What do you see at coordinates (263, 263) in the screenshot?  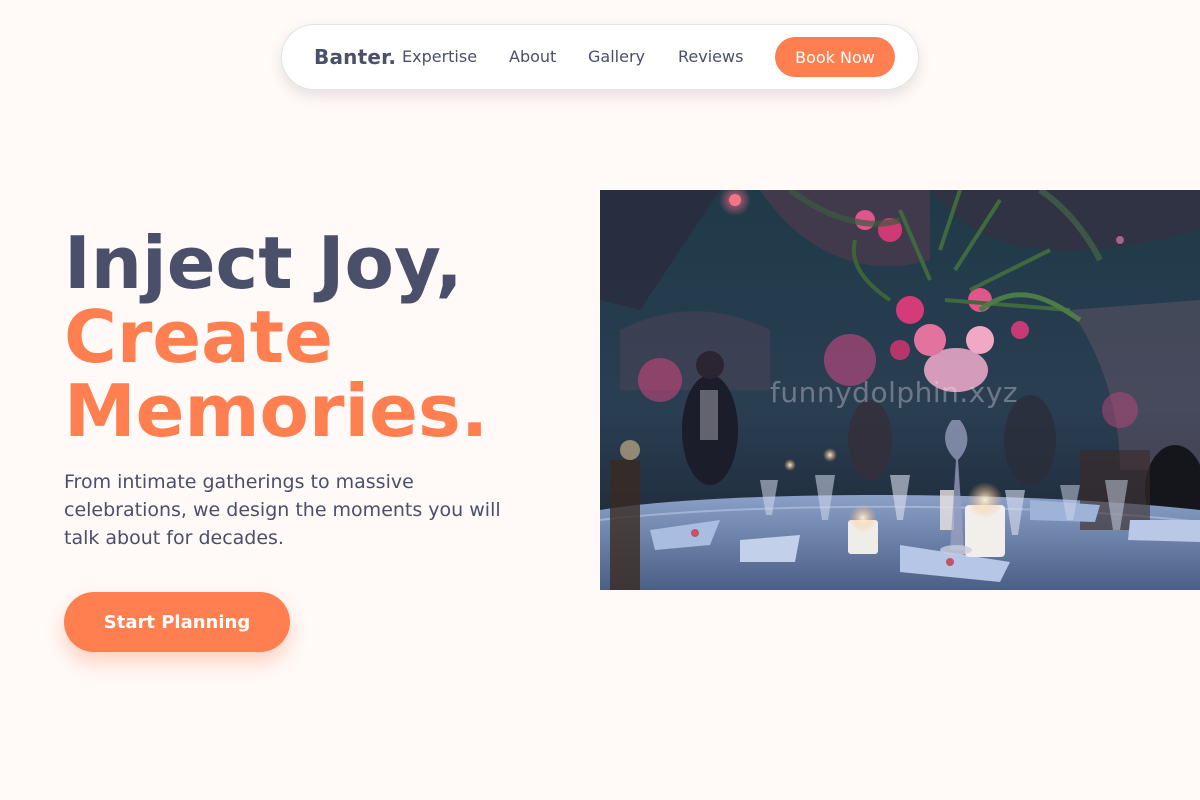 I see `headline-line-1: Inject Joy,` at bounding box center [263, 263].